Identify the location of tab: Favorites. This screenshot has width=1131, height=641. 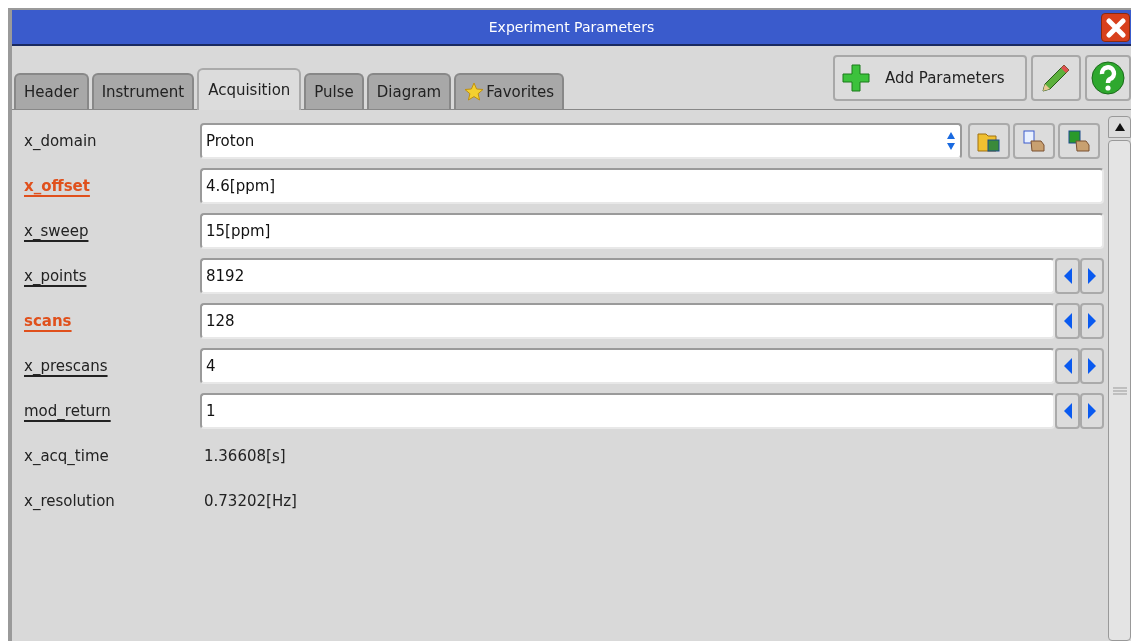
(509, 91).